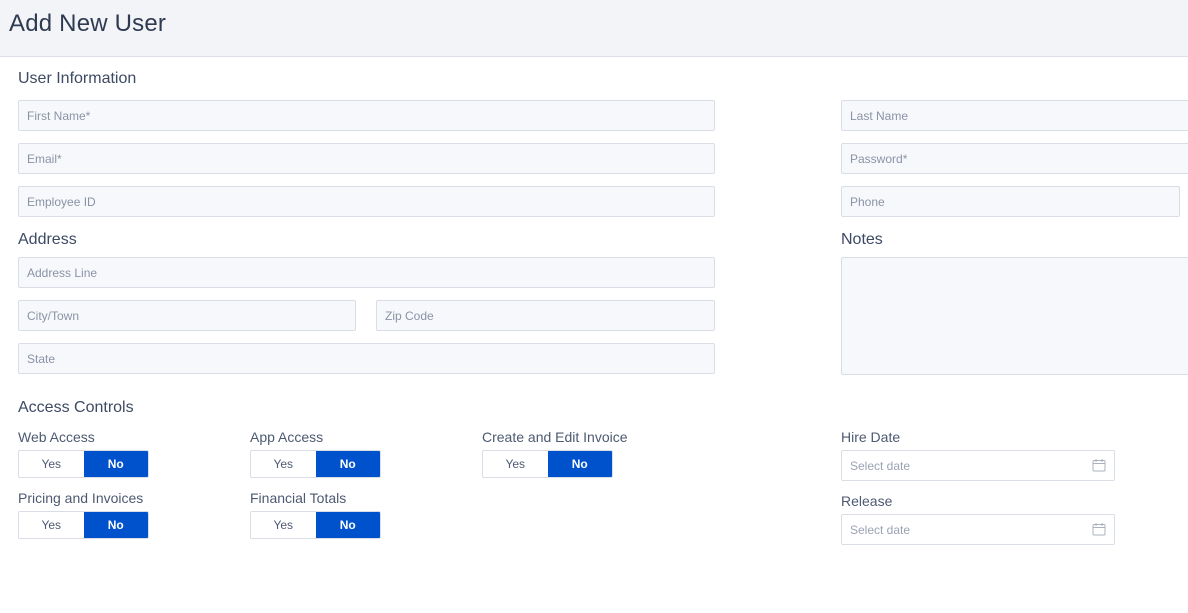  I want to click on pricing-invoices-yes-option: Yes, so click(51, 525).